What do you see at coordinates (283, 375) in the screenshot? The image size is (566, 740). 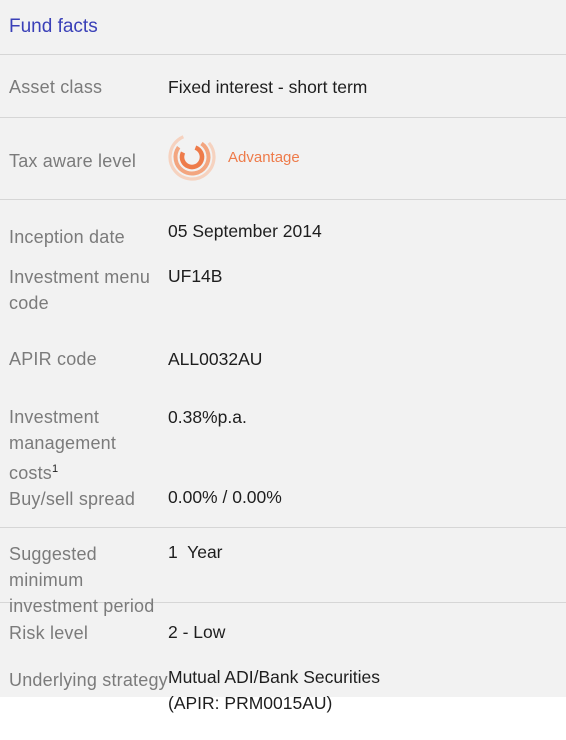 I see `row-apir-code: APIR code ALL0032AU` at bounding box center [283, 375].